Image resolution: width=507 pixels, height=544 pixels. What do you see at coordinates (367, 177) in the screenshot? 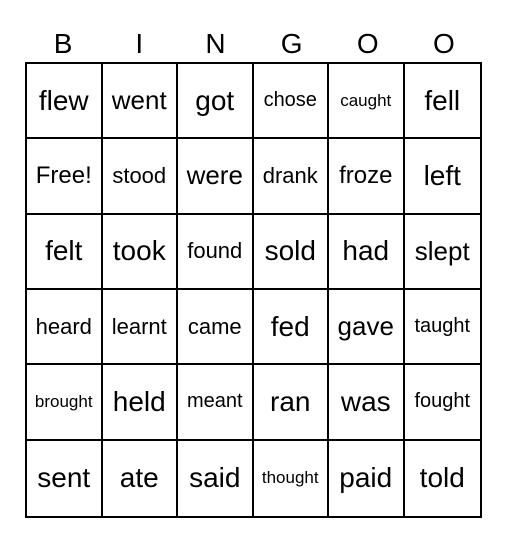
I see `bingo-cell: froze` at bounding box center [367, 177].